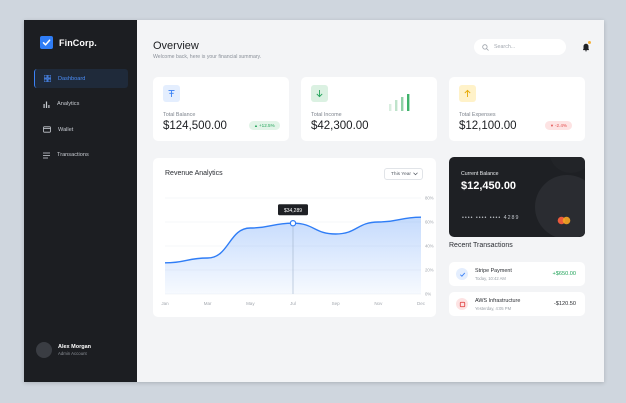 Image resolution: width=626 pixels, height=403 pixels. What do you see at coordinates (489, 186) in the screenshot?
I see `card-balance: $12,450.00` at bounding box center [489, 186].